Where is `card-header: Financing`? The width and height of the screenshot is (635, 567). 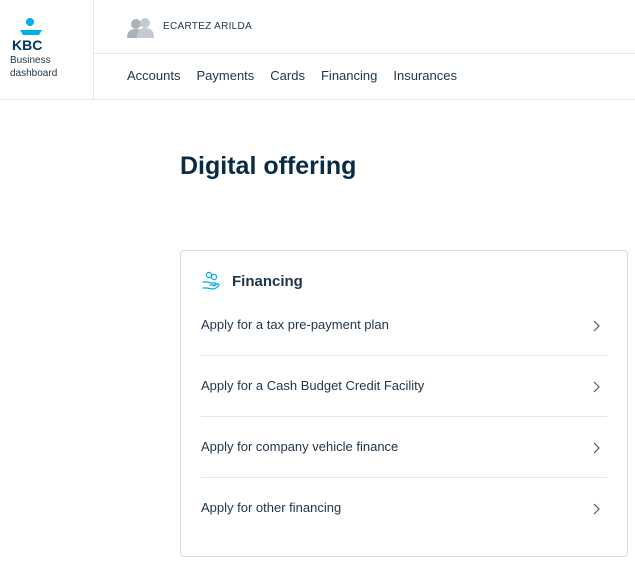
card-header: Financing is located at coordinates (252, 281).